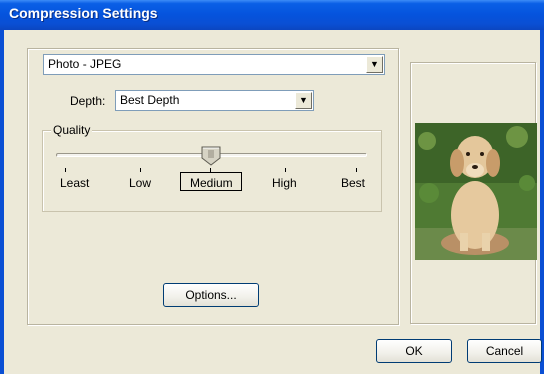  Describe the element at coordinates (72, 130) in the screenshot. I see `quality-legend: Quality` at that location.